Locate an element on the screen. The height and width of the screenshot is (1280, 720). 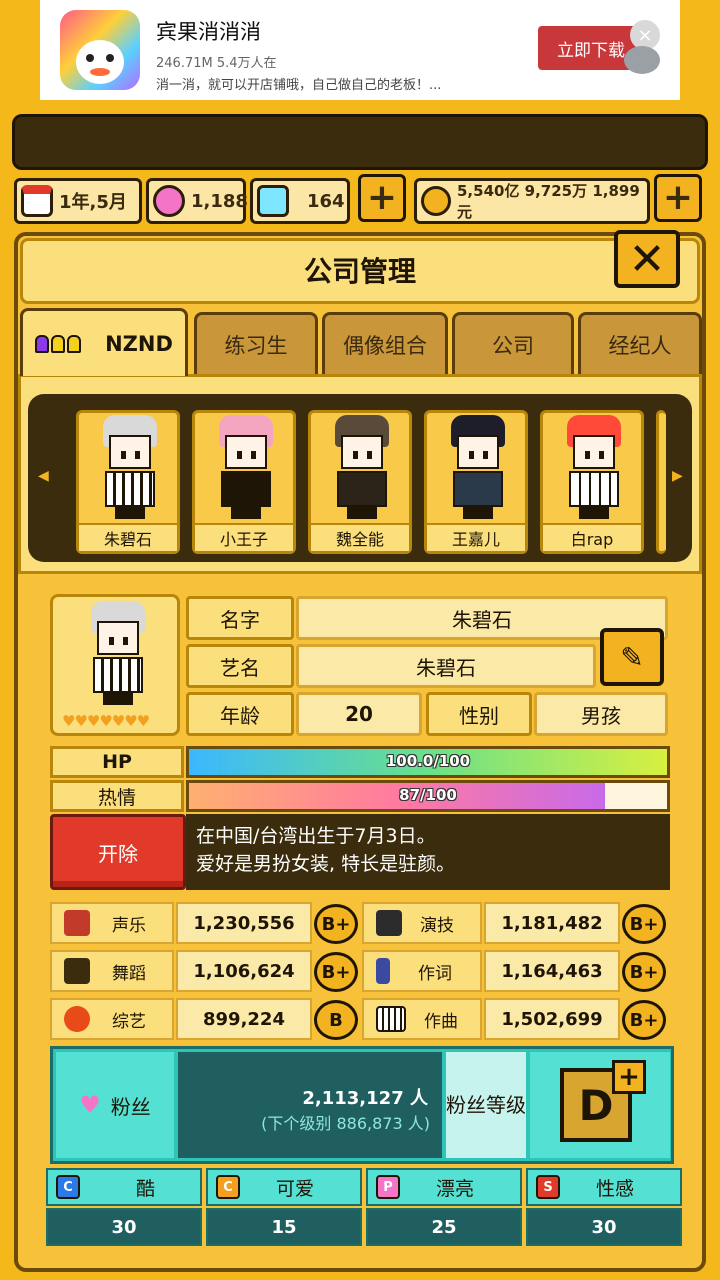
fans-level-label: 粉丝等级 is located at coordinates (486, 1105).